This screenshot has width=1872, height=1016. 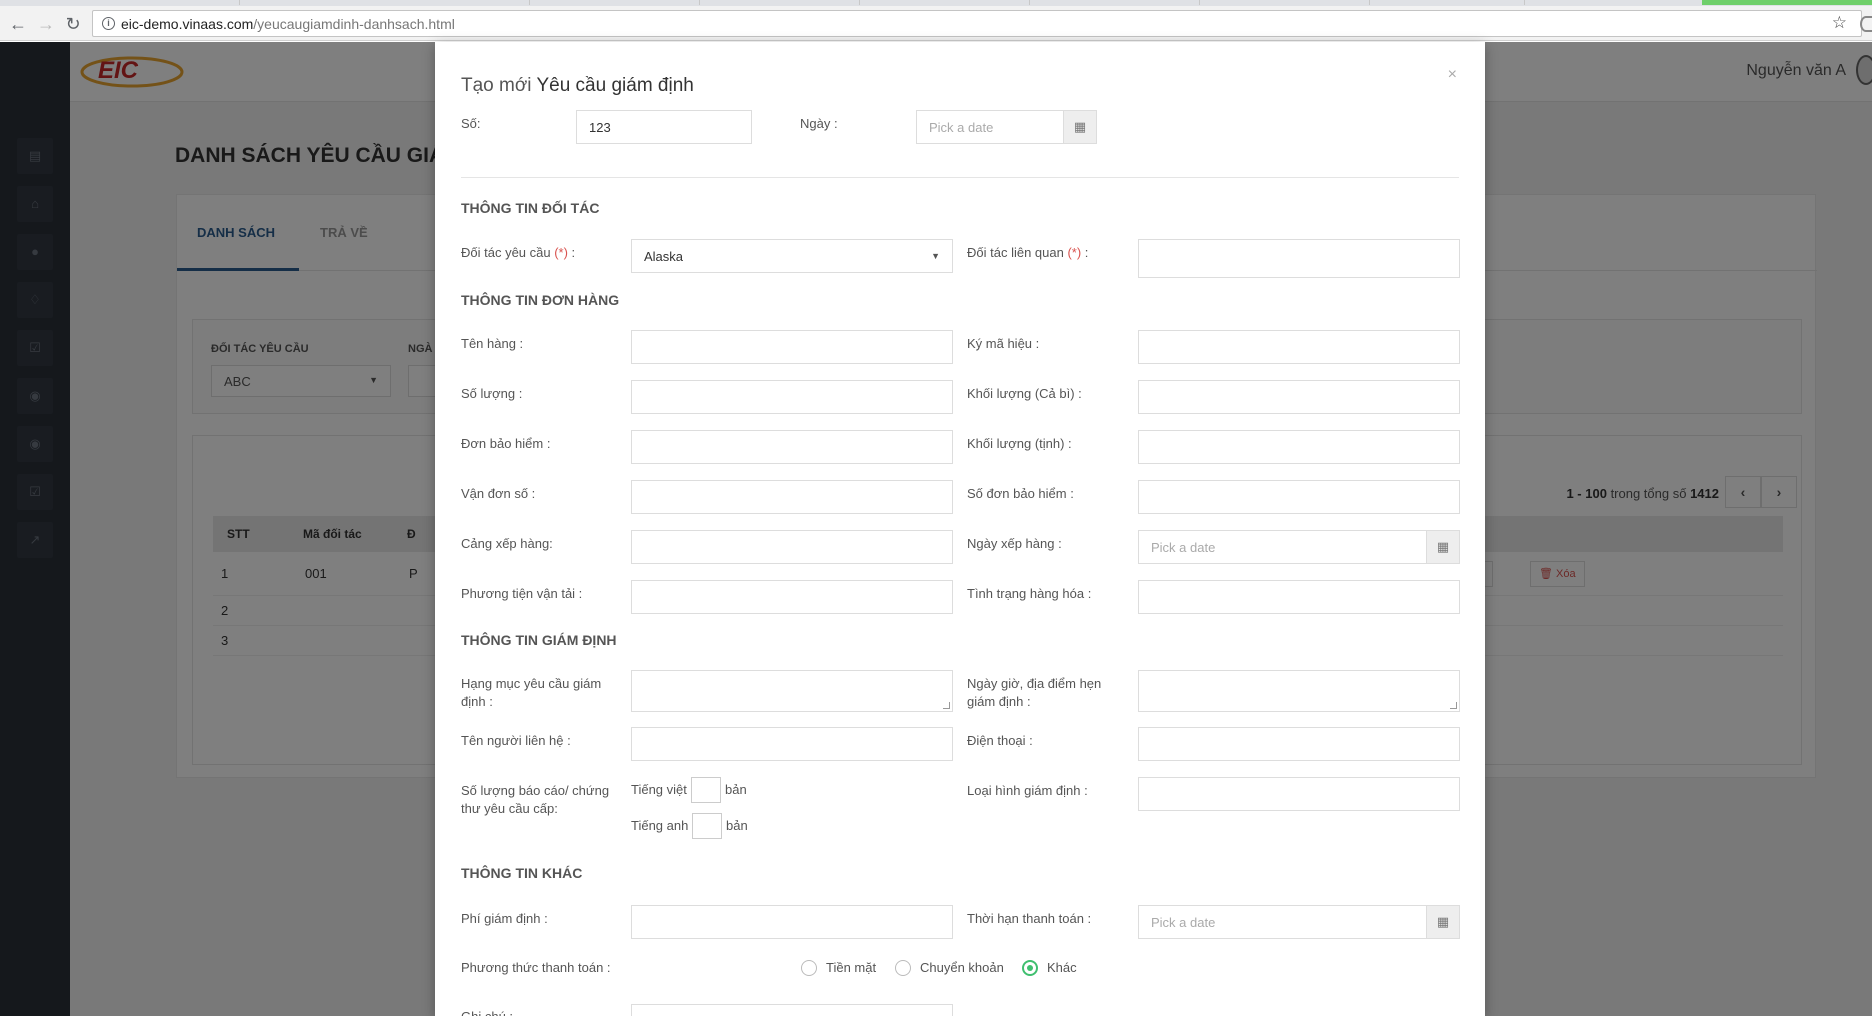 What do you see at coordinates (498, 493) in the screenshot?
I see `van-don-so-label: Vận đơn số :` at bounding box center [498, 493].